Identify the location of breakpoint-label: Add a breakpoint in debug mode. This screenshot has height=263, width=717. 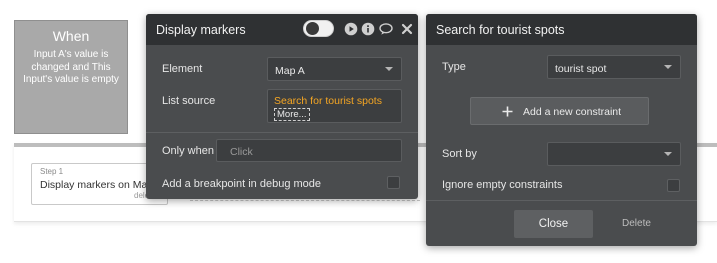
(242, 184).